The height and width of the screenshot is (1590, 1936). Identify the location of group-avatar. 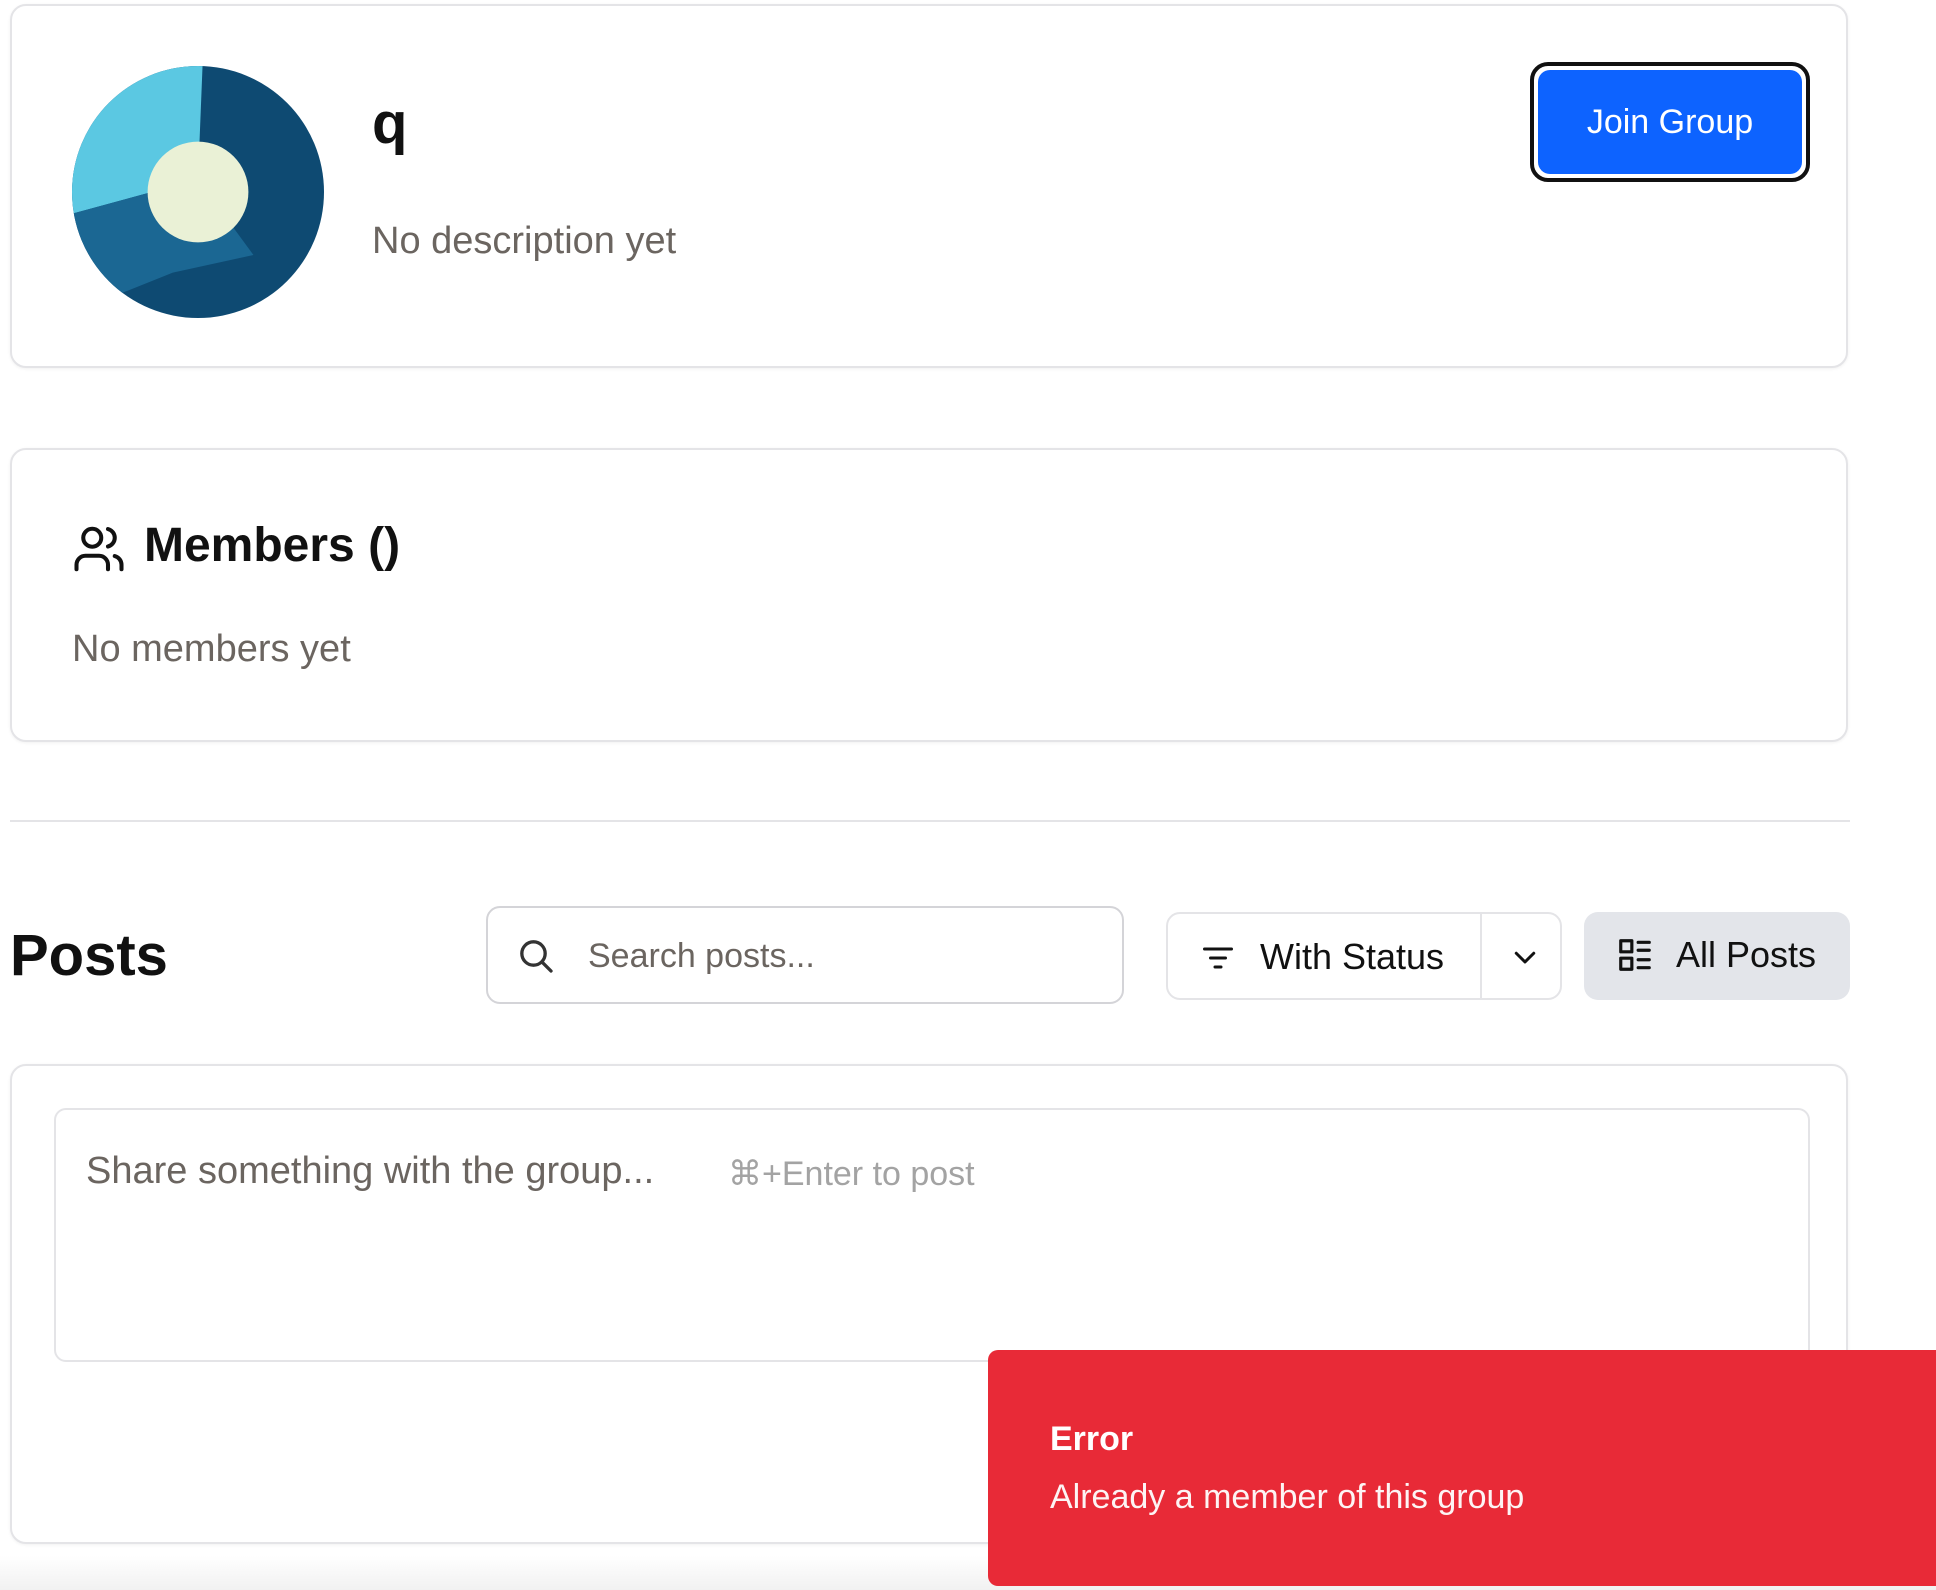
(198, 192).